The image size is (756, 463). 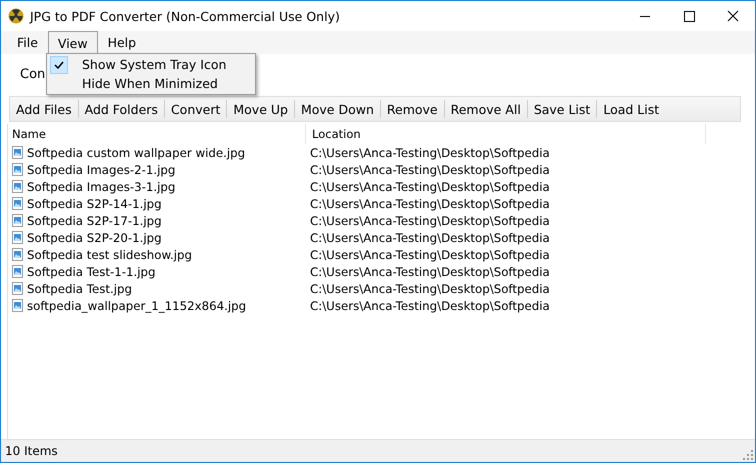 I want to click on column-header: Location, so click(x=506, y=134).